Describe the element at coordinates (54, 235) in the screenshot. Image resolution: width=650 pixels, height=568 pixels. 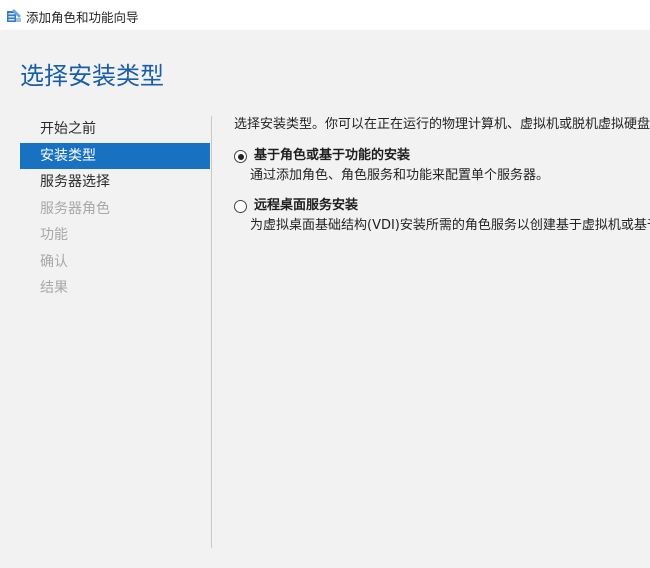
I see `nav-item-features: 功能` at that location.